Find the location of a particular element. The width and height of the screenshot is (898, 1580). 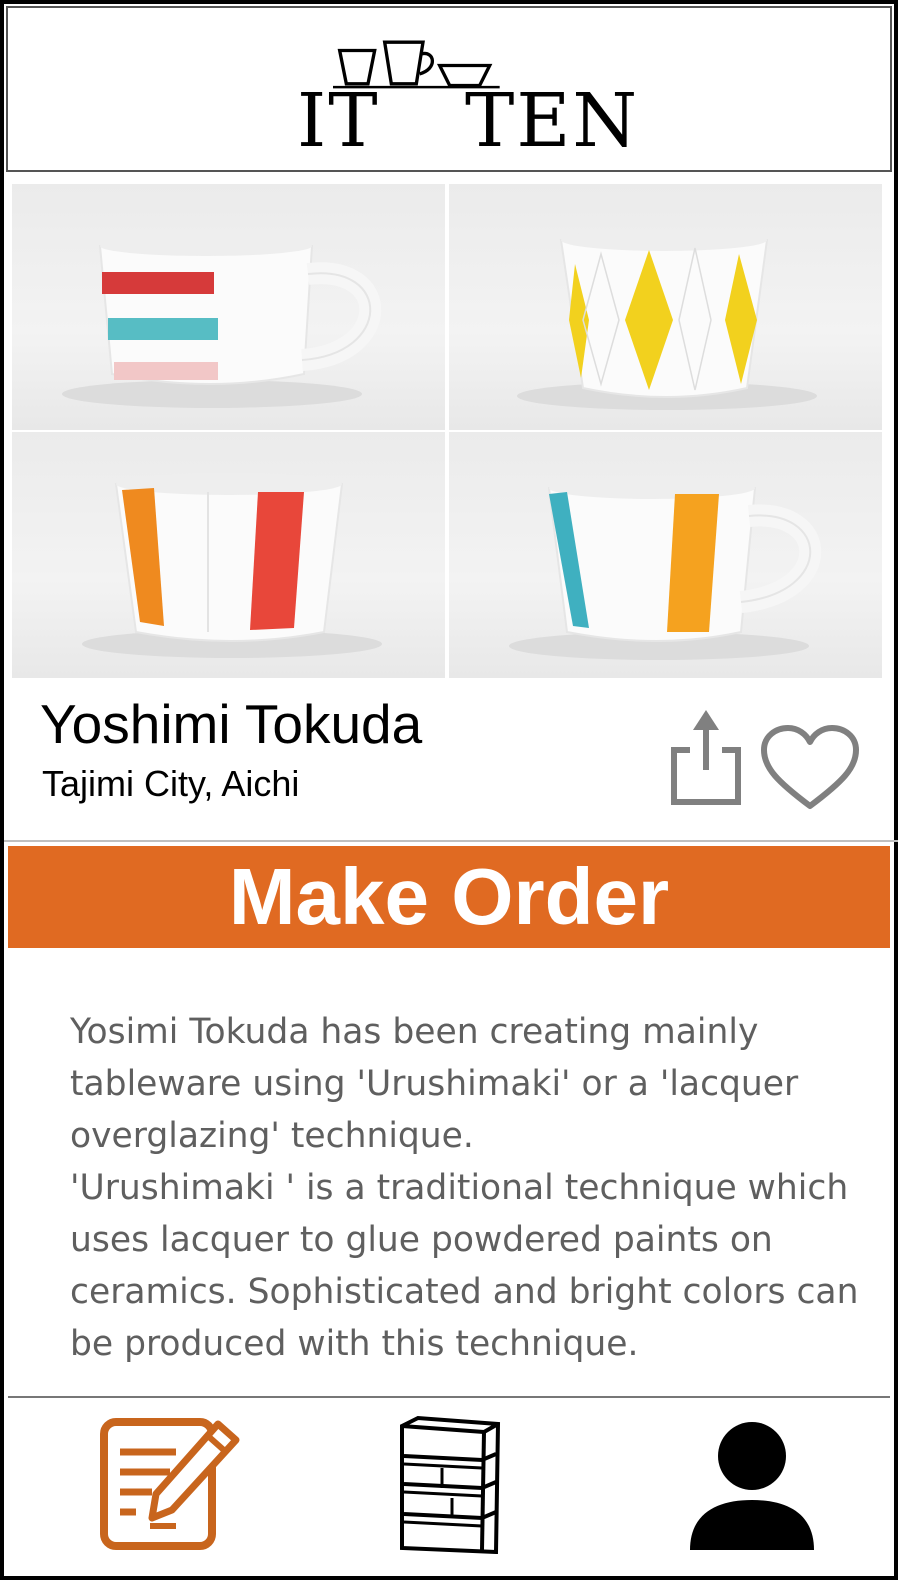

shelf-icon is located at coordinates (450, 1485).